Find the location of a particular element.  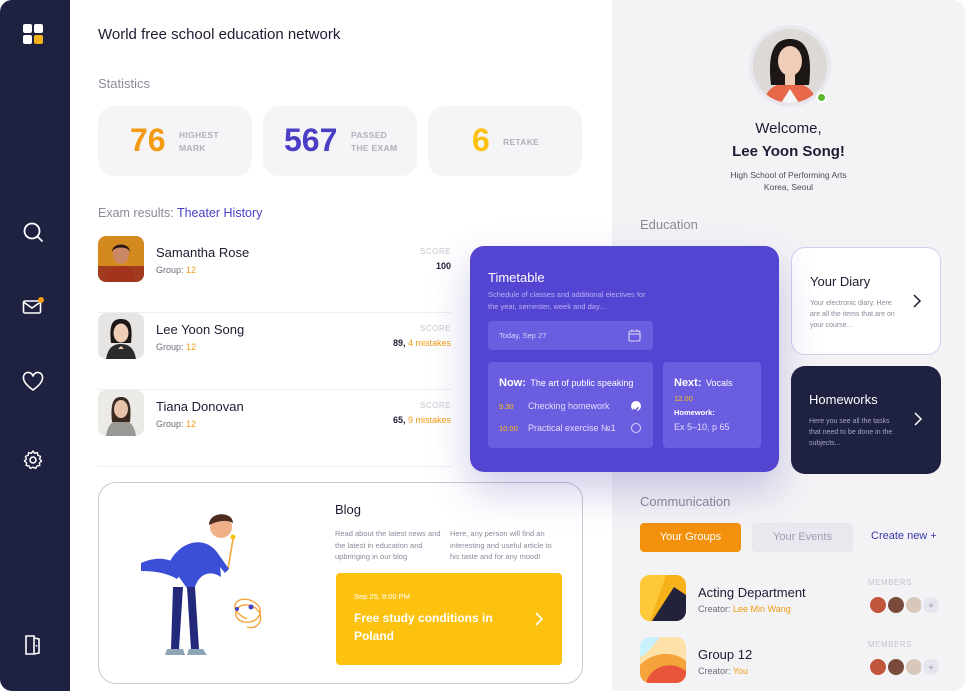

homeworks-title: Homeworks is located at coordinates (843, 399).